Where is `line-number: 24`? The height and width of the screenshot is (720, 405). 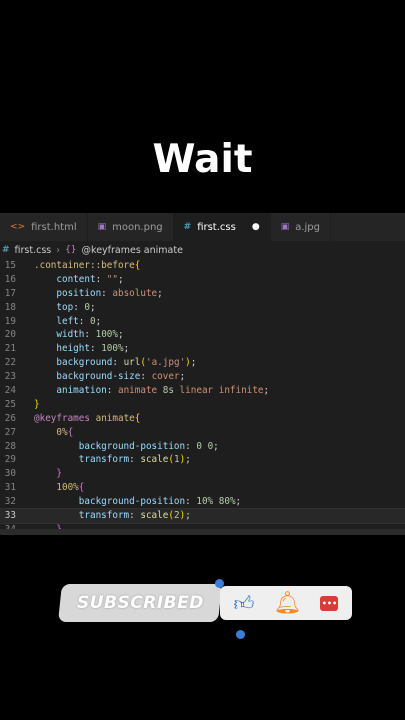
line-number: 24 is located at coordinates (10, 391).